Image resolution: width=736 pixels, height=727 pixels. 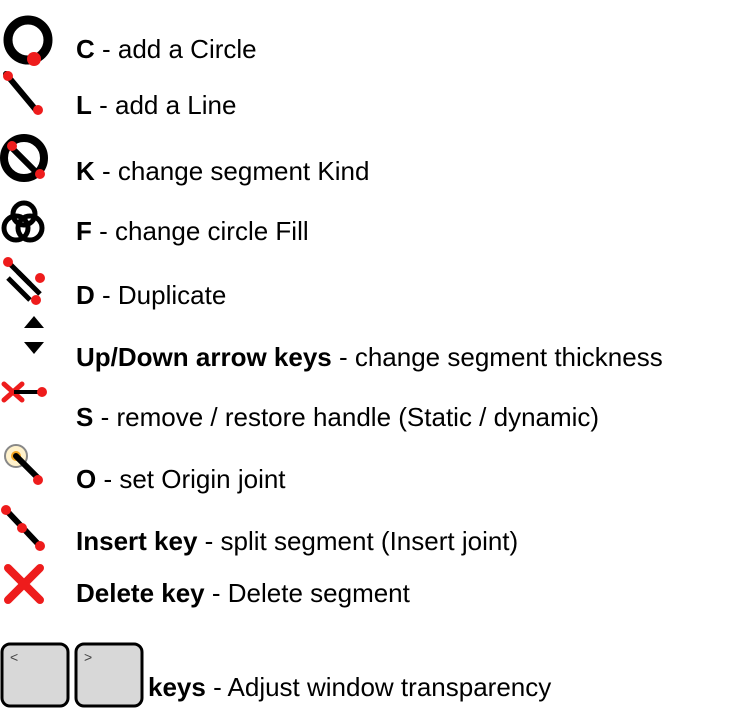 What do you see at coordinates (32, 594) in the screenshot?
I see `delete-icon` at bounding box center [32, 594].